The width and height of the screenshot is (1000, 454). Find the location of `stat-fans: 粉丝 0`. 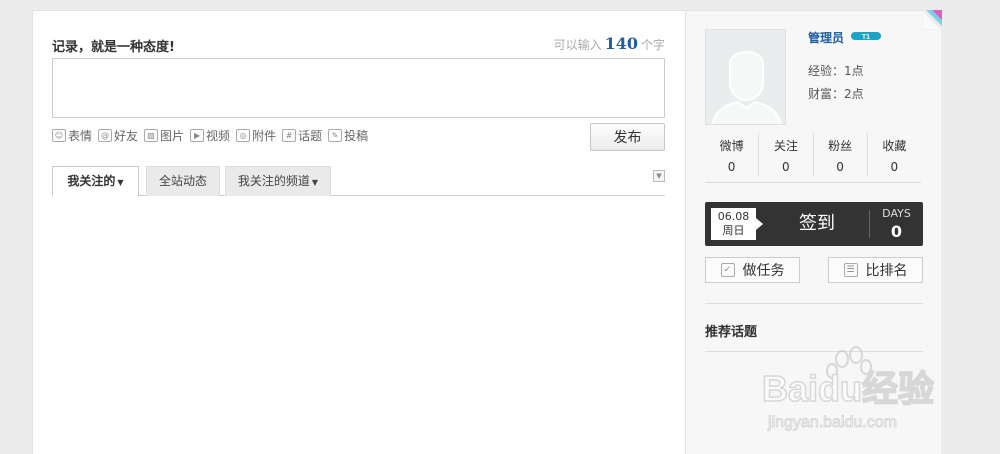

stat-fans: 粉丝 0 is located at coordinates (841, 154).